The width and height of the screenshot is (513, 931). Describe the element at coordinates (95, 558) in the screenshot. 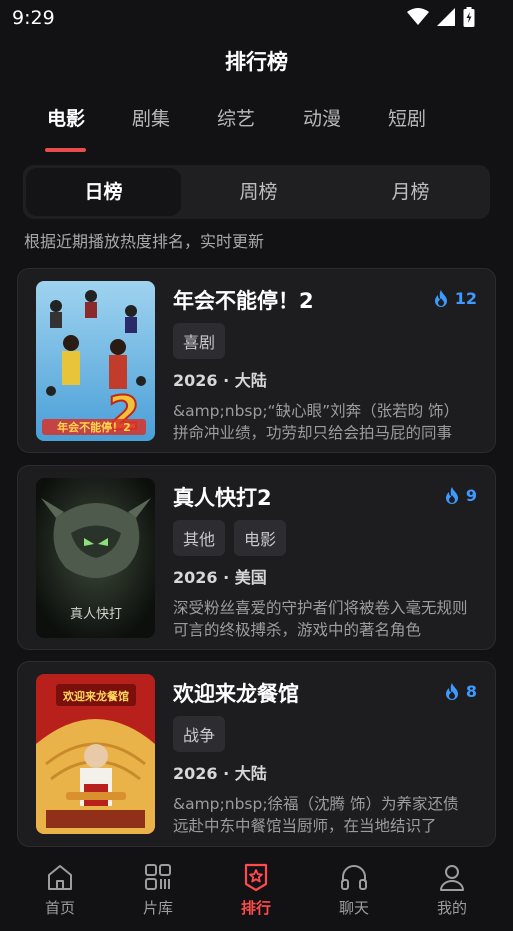

I see `poster-image: 真人快打` at that location.